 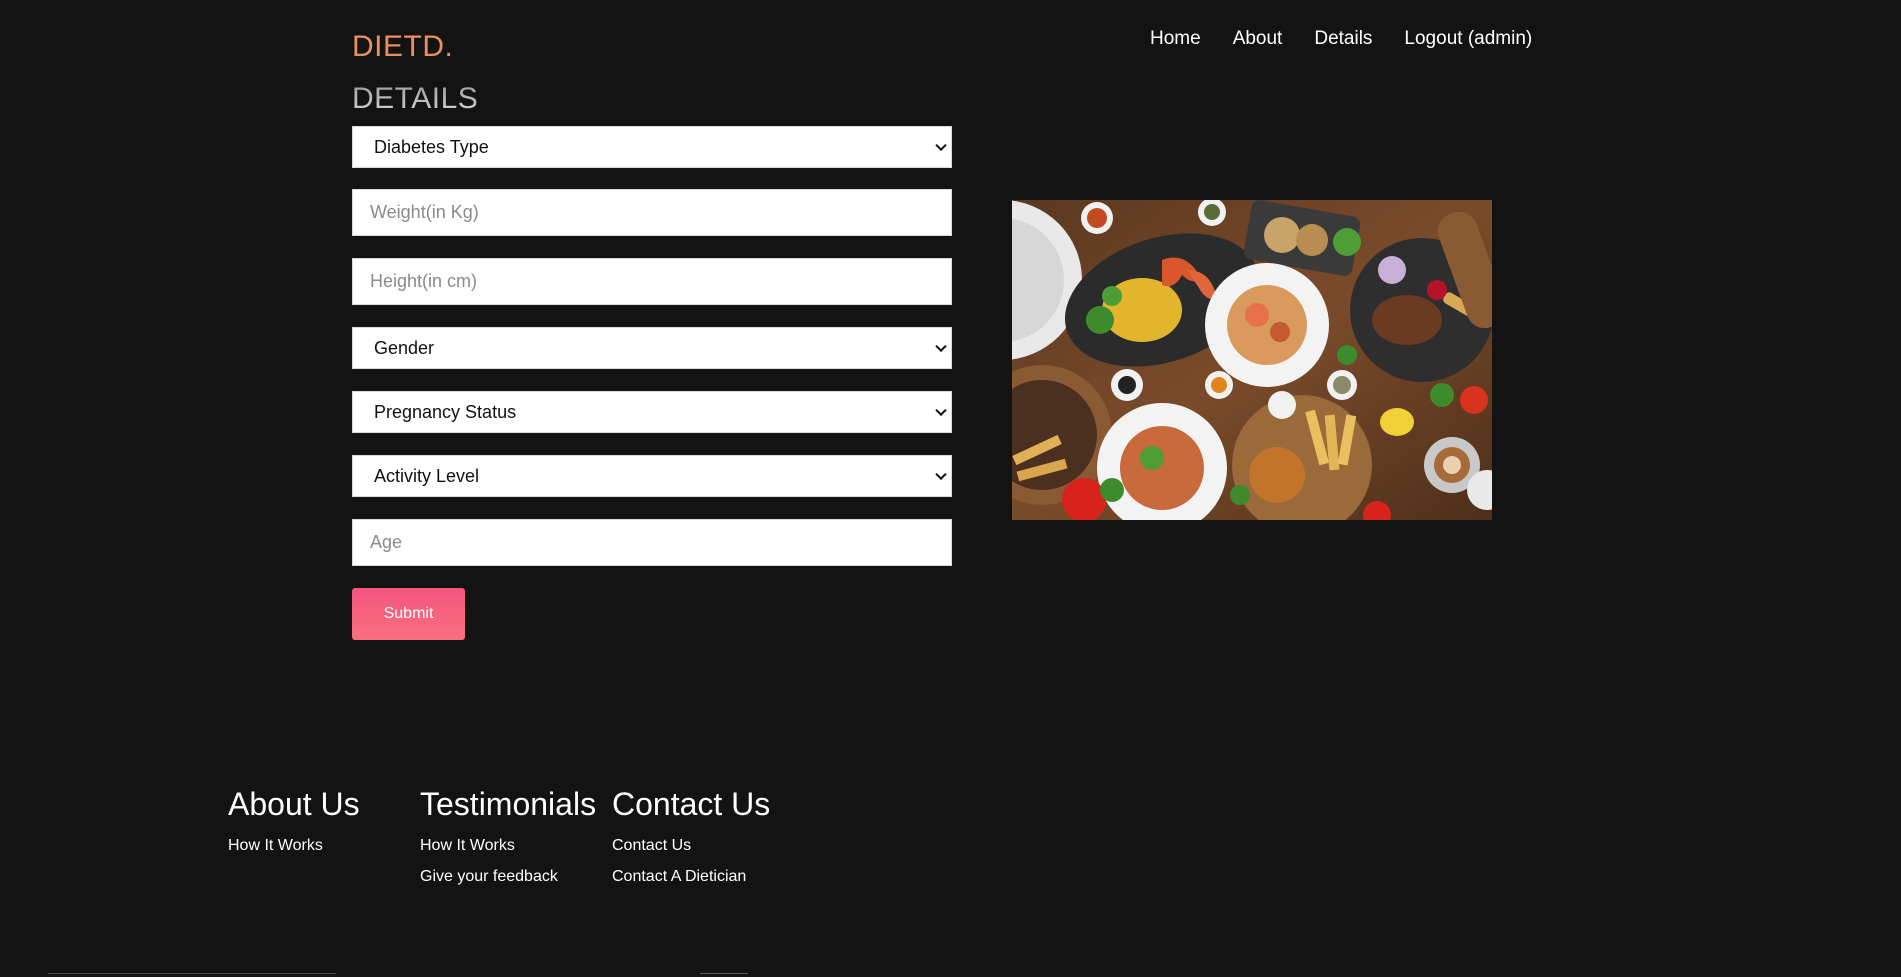 I want to click on nav-details: Details, so click(x=1343, y=39).